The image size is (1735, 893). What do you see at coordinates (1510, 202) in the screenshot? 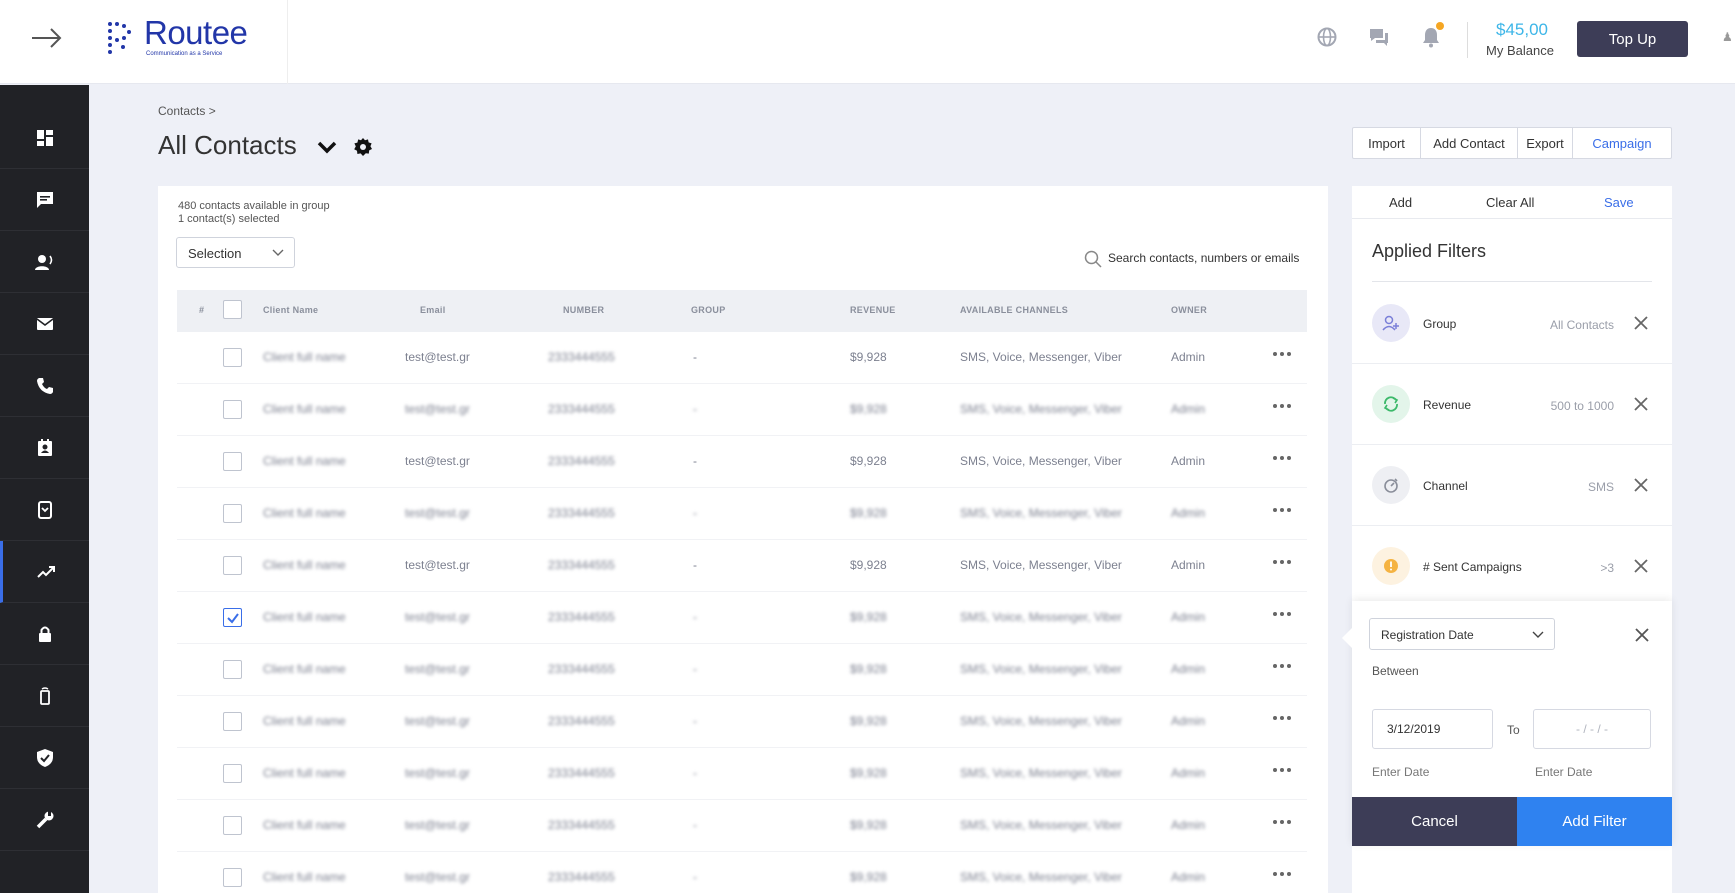
I see `clear-all-link: Clear All` at bounding box center [1510, 202].